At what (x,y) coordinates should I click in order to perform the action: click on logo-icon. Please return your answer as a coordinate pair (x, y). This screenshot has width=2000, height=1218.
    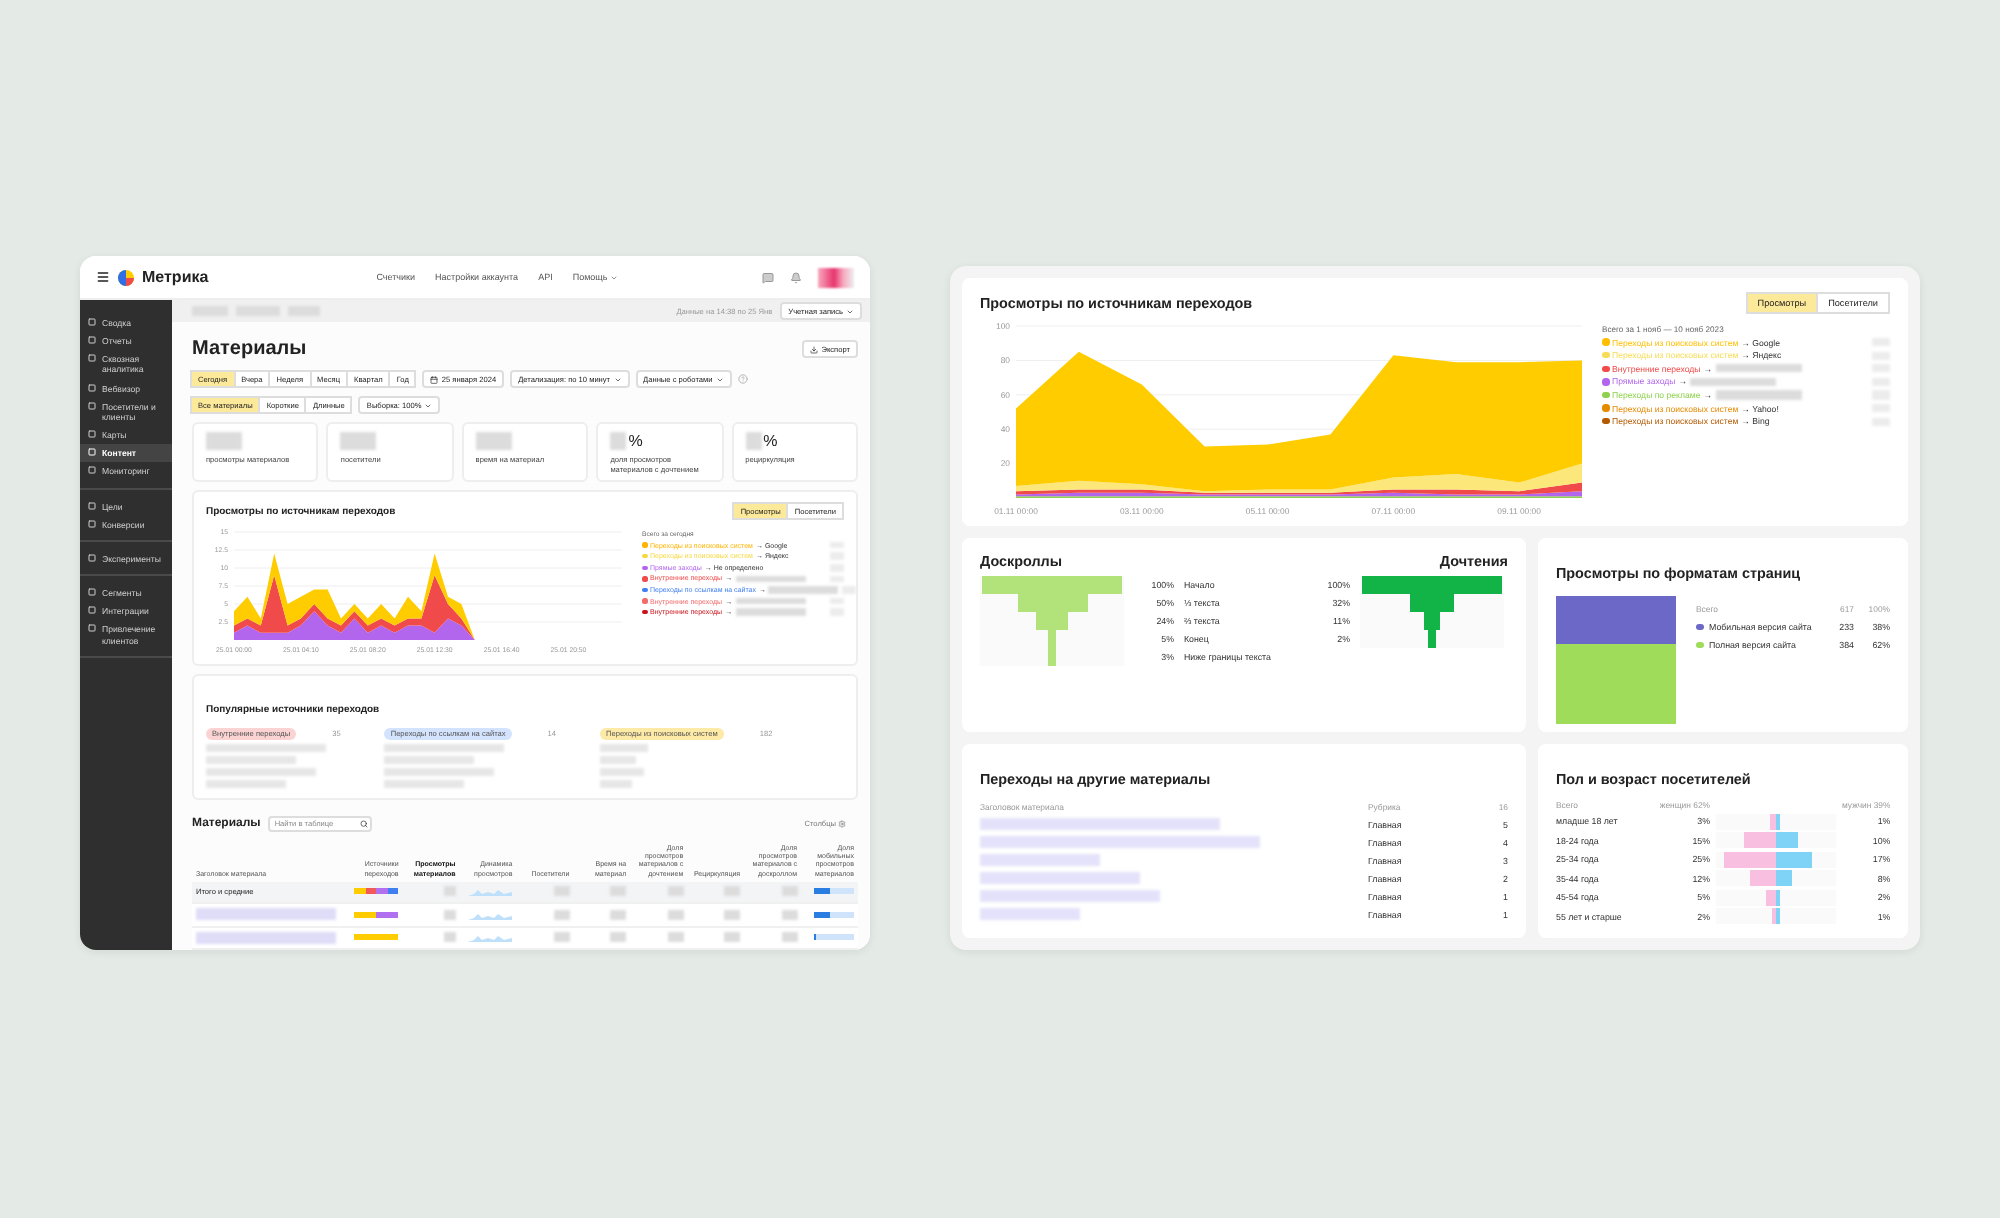
    Looking at the image, I should click on (126, 277).